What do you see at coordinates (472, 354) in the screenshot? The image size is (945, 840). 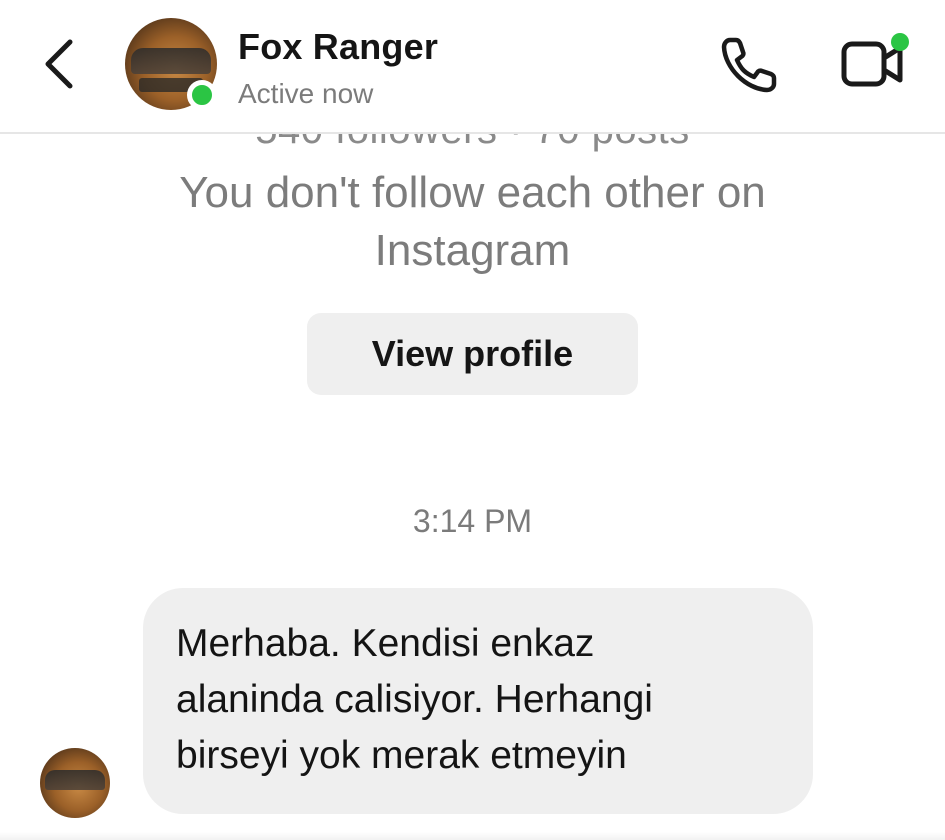 I see `view-profile-button: View profile` at bounding box center [472, 354].